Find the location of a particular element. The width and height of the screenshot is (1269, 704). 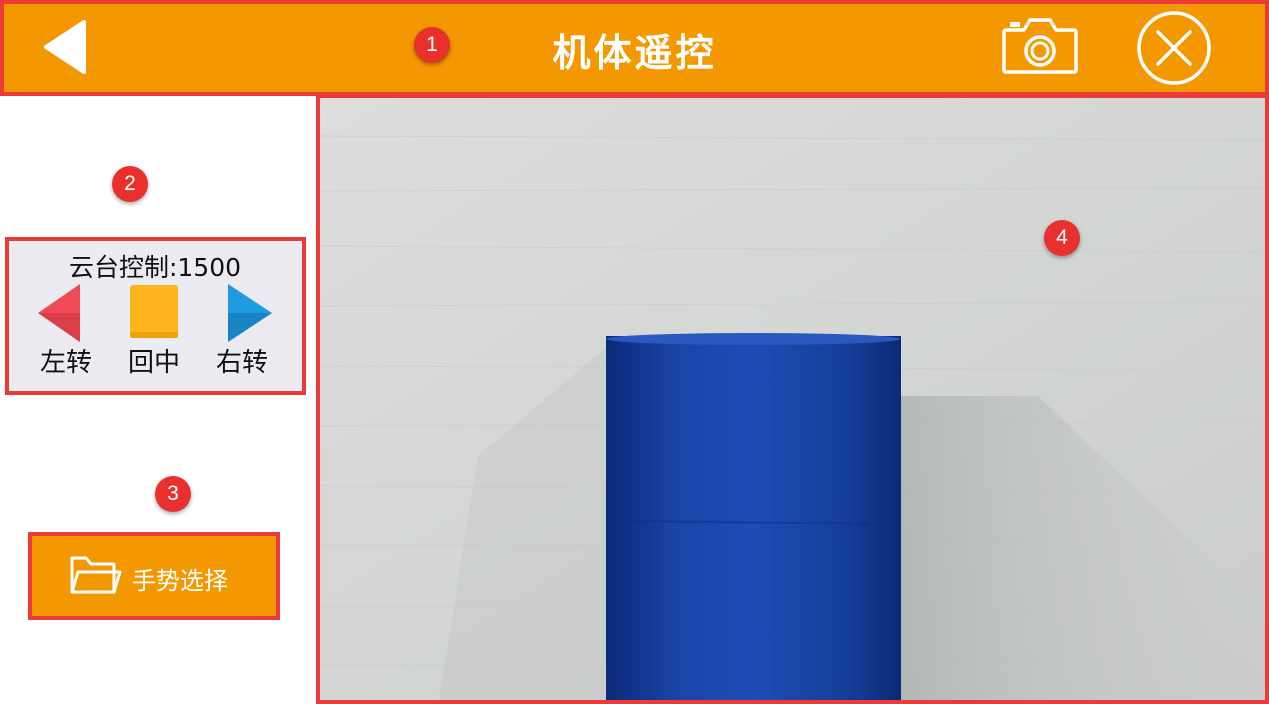

turn-left-button: 左转 is located at coordinates (66, 332).